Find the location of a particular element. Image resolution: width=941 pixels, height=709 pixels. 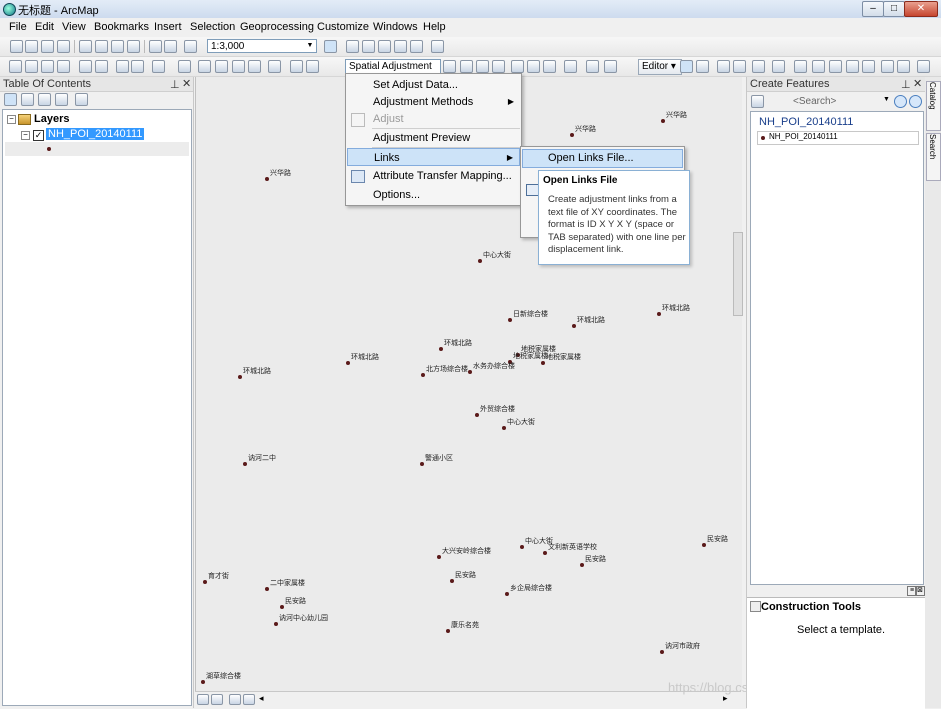

multiple-displacement-icon is located at coordinates (498, 66).